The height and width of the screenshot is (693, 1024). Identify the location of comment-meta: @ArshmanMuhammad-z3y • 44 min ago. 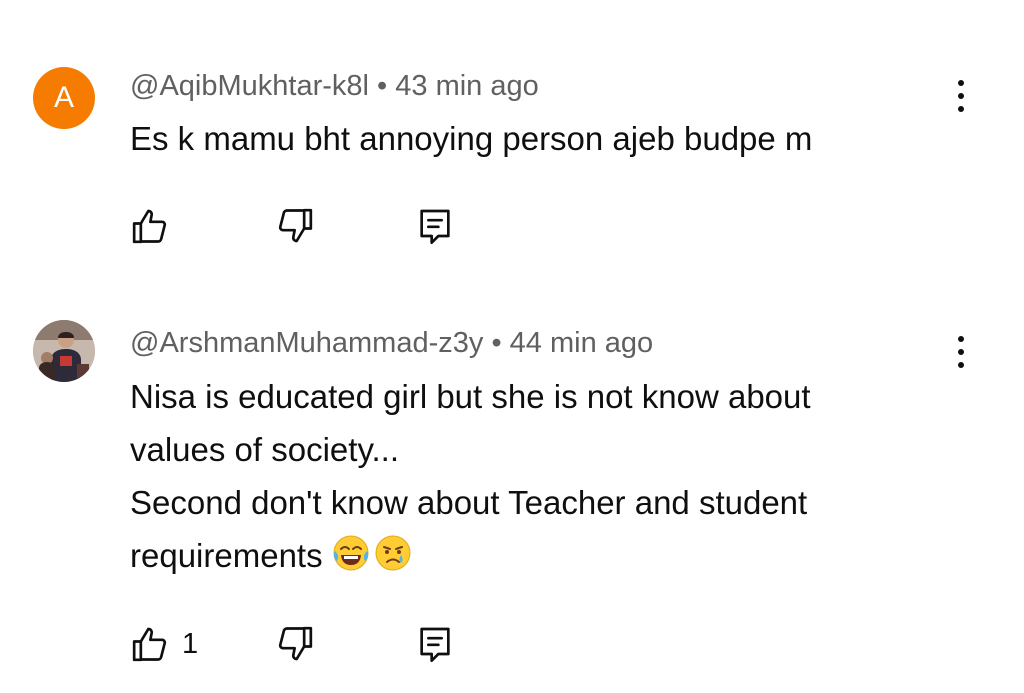
(391, 343).